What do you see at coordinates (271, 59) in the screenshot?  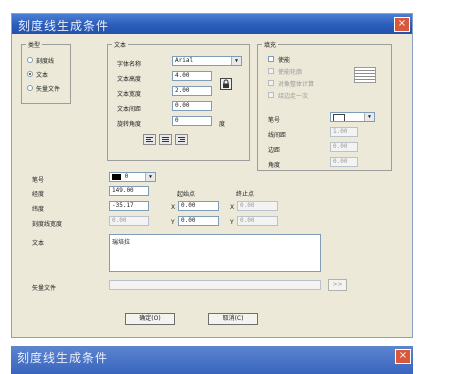 I see `fill-enable-checkbox` at bounding box center [271, 59].